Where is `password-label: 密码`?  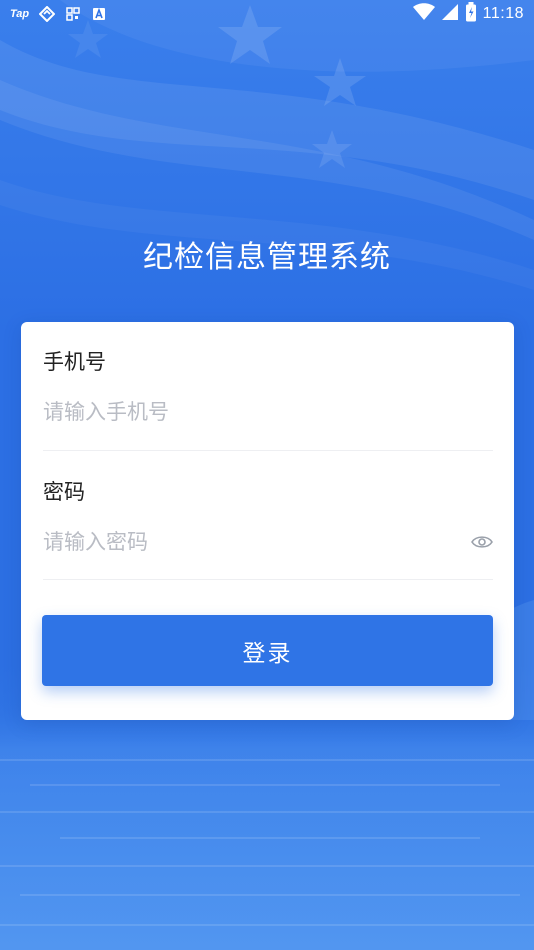 password-label: 密码 is located at coordinates (64, 492).